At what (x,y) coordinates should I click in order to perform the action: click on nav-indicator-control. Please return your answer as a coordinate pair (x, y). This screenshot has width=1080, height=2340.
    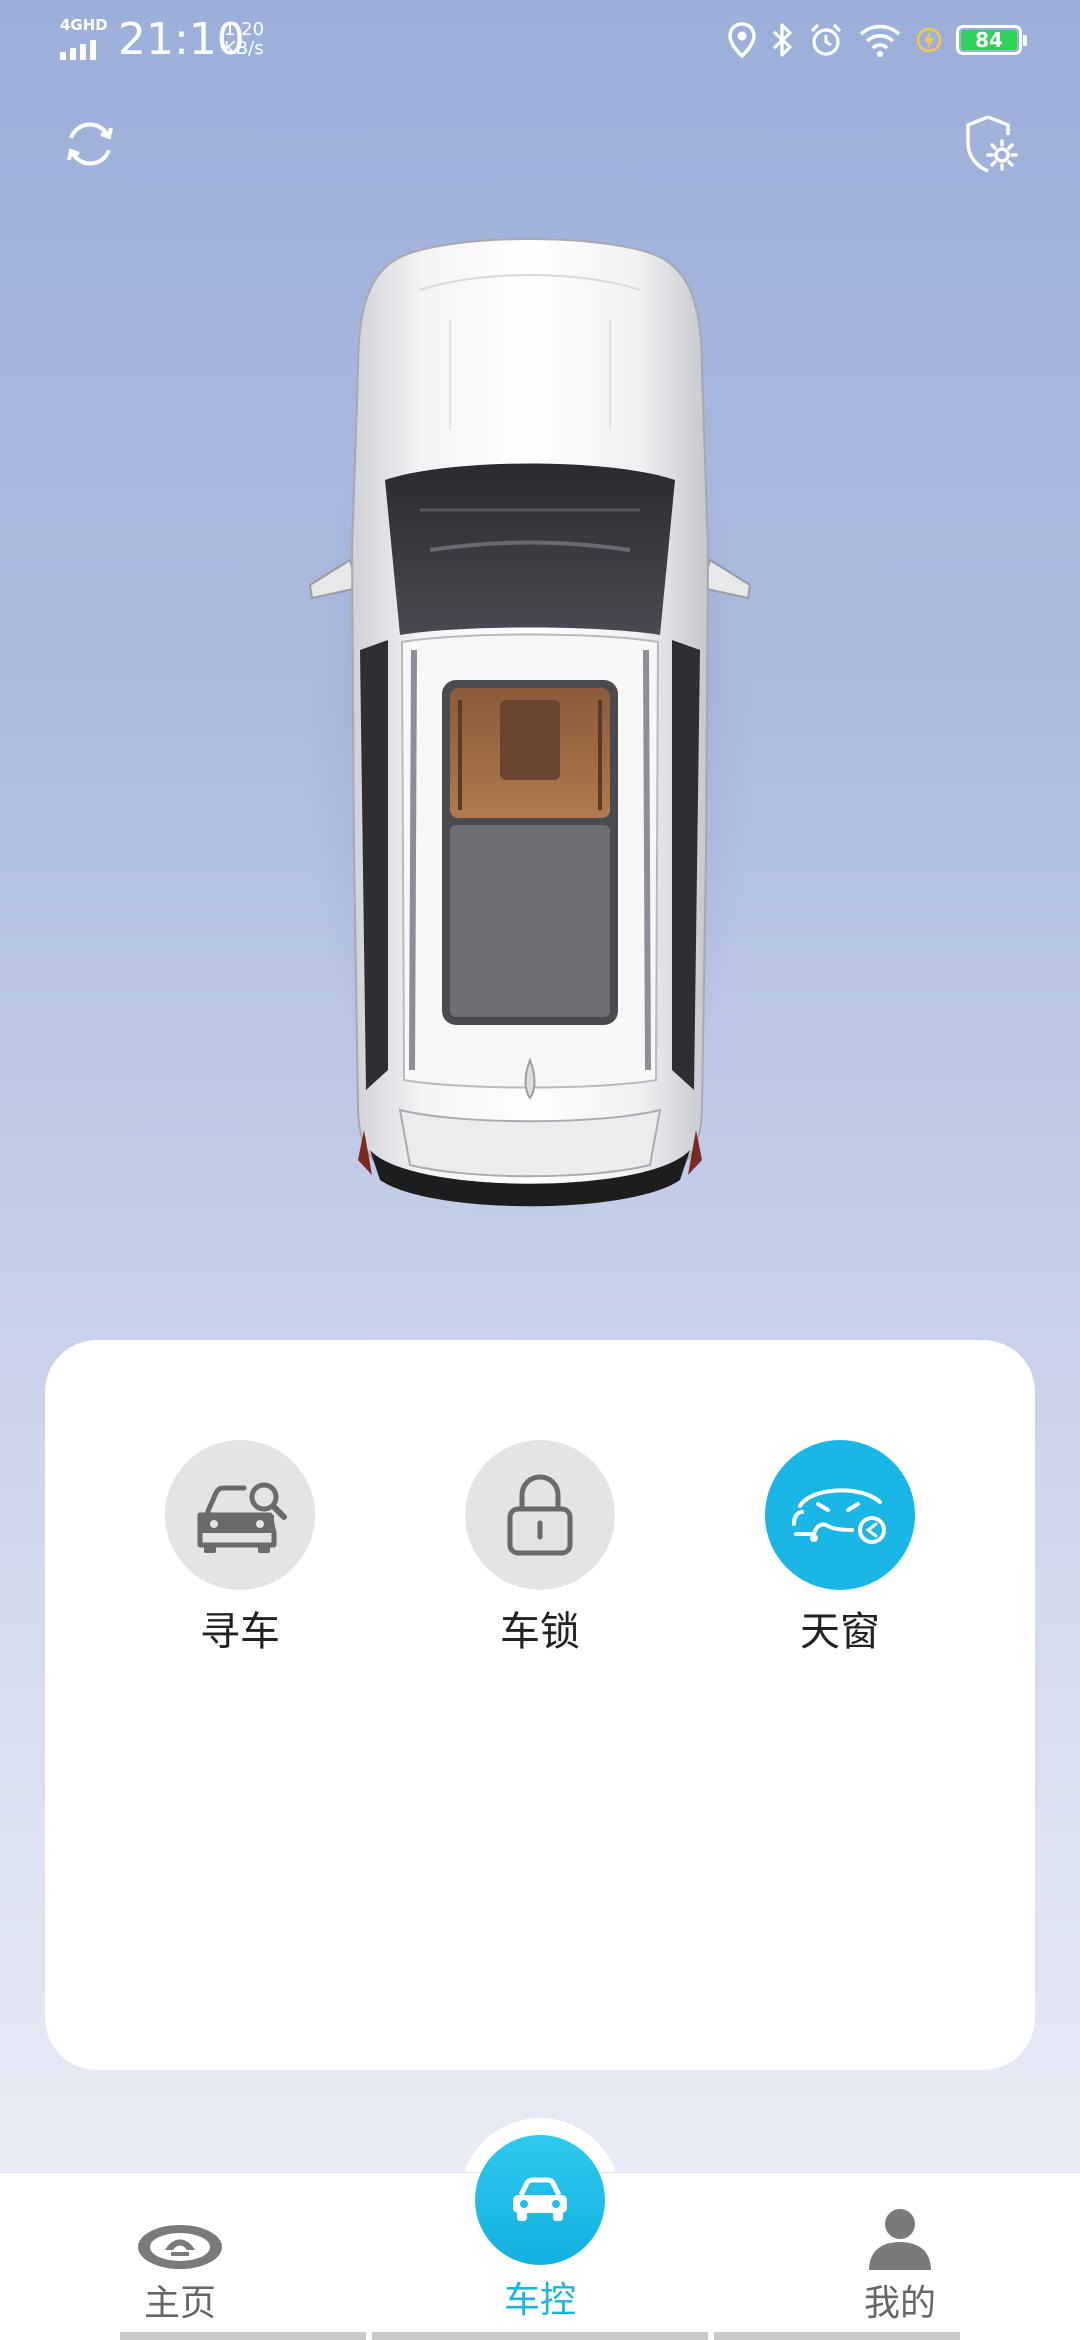
    Looking at the image, I should click on (540, 2336).